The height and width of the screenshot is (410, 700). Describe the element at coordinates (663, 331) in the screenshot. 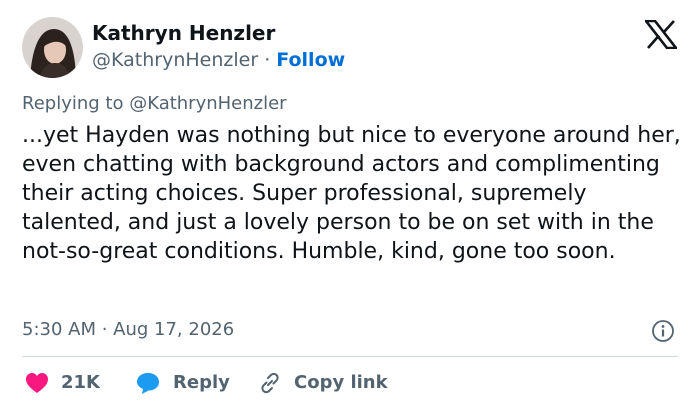

I see `info-icon` at that location.